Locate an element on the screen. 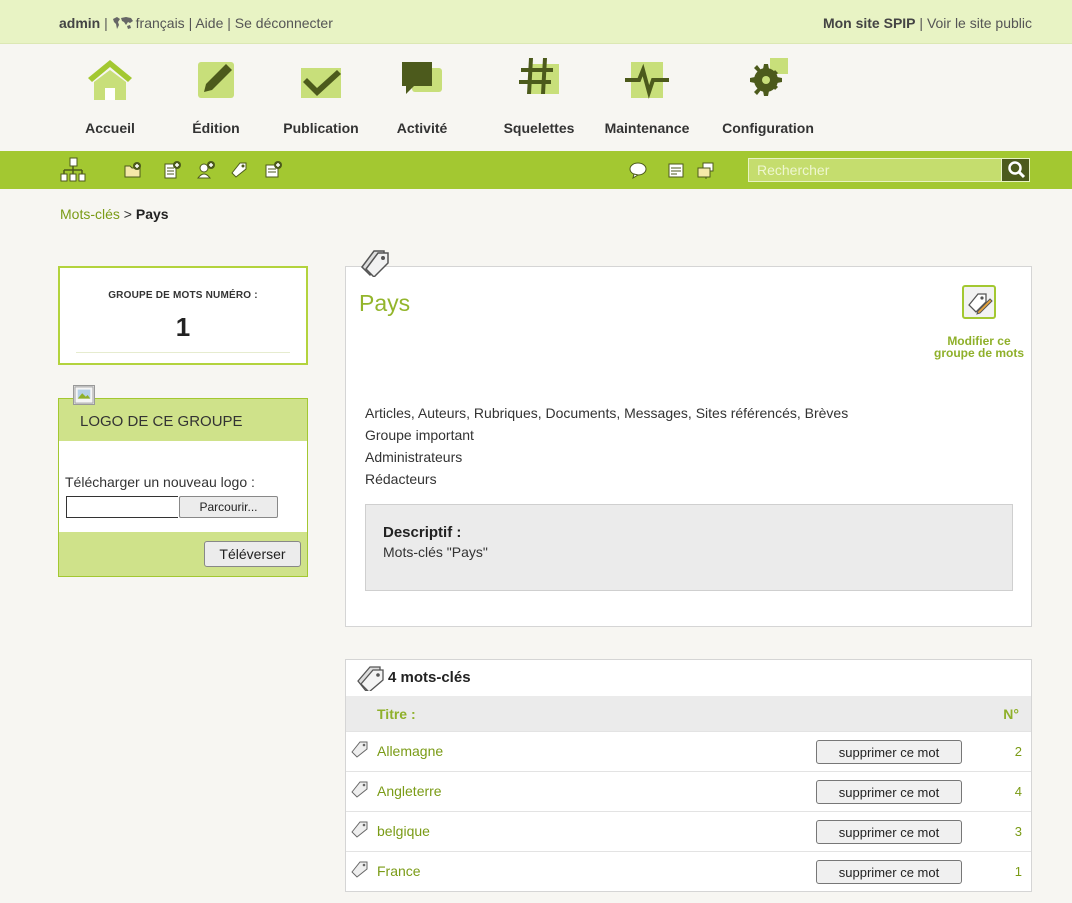 The width and height of the screenshot is (1072, 903). search-box is located at coordinates (889, 170).